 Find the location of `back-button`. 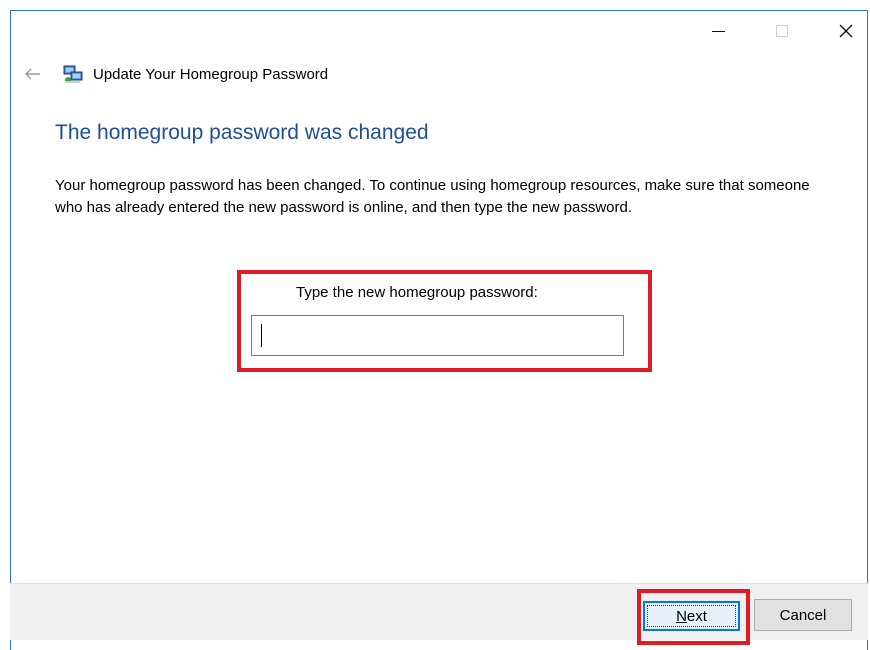

back-button is located at coordinates (33, 74).